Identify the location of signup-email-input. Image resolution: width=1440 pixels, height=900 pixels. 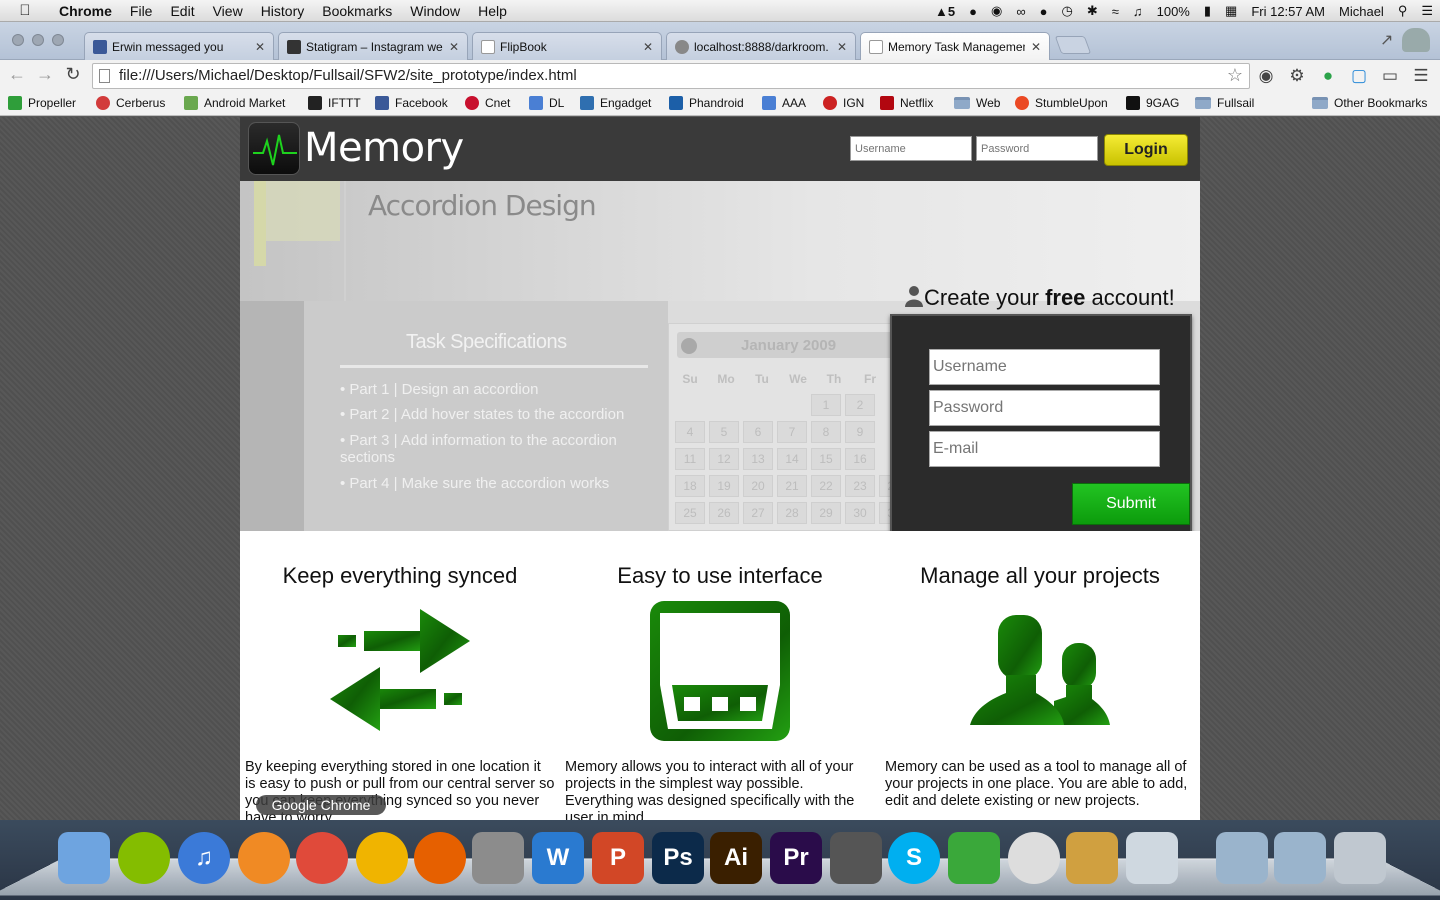
(1044, 449).